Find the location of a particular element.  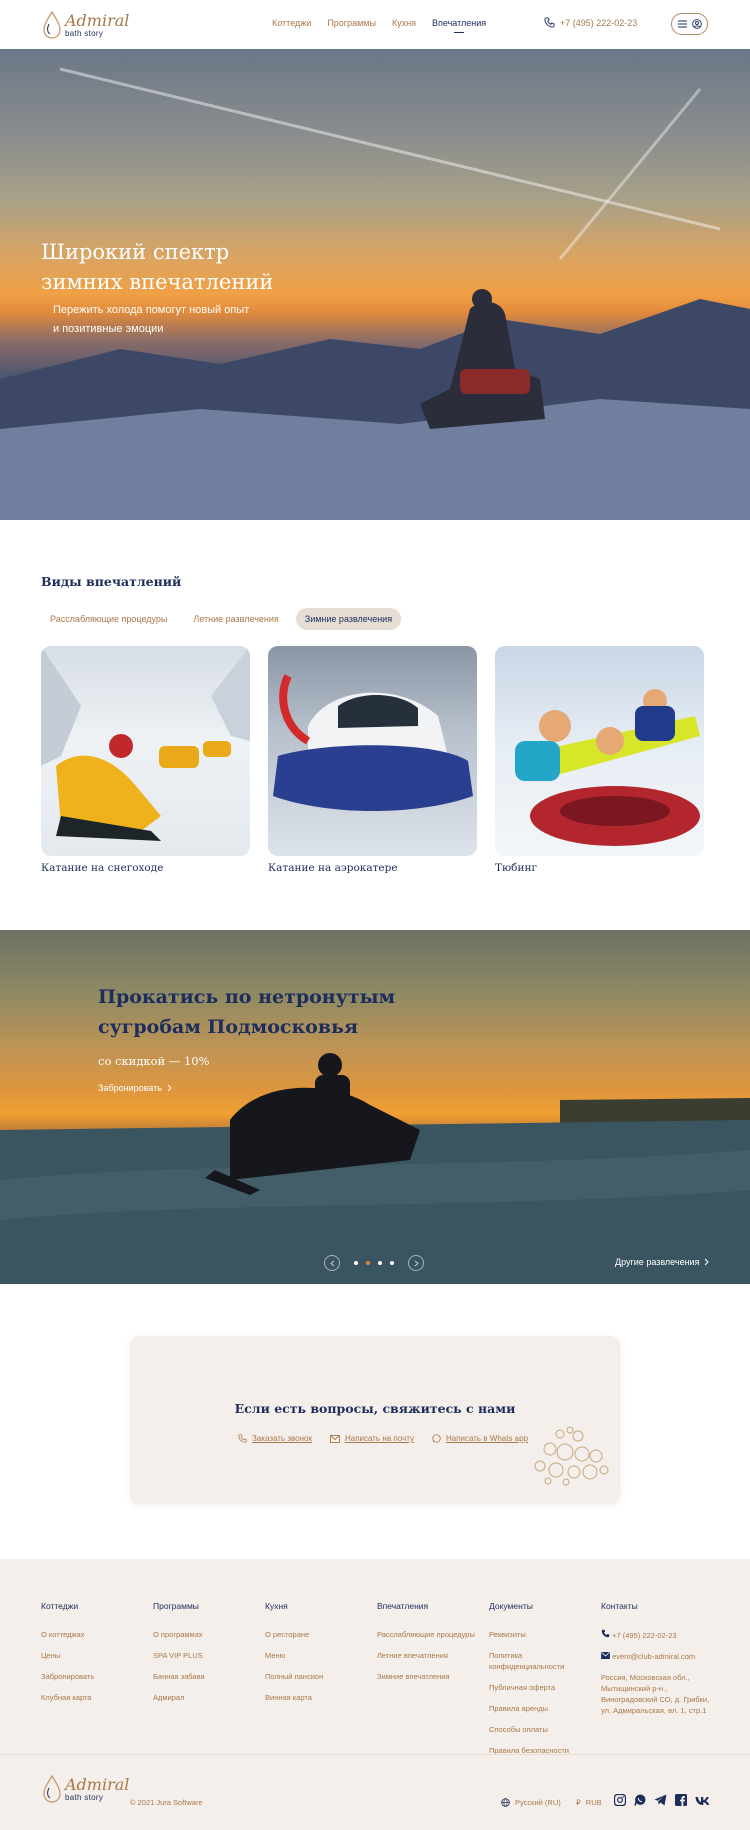

footer-link: Клубная карта is located at coordinates (67, 1697).